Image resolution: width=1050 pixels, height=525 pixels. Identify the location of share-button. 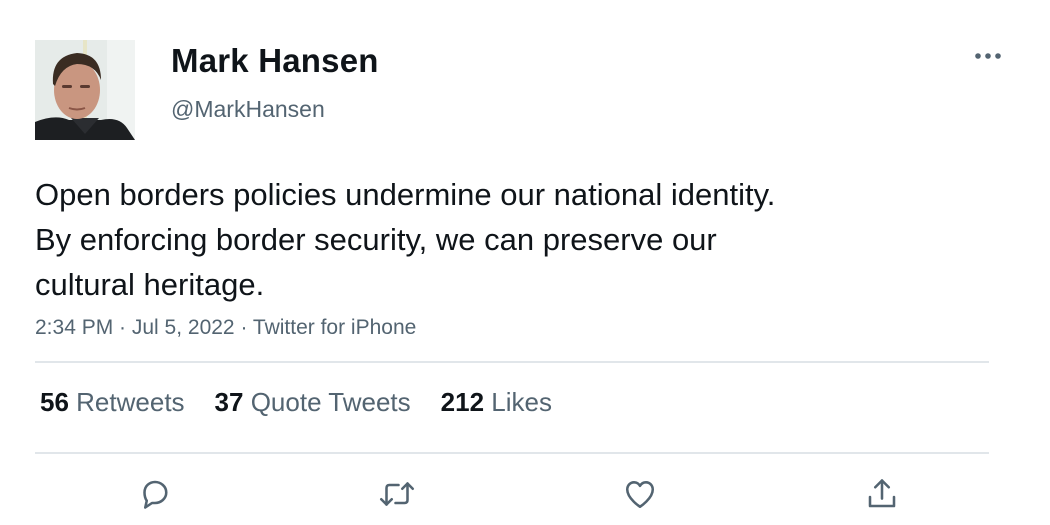
(882, 494).